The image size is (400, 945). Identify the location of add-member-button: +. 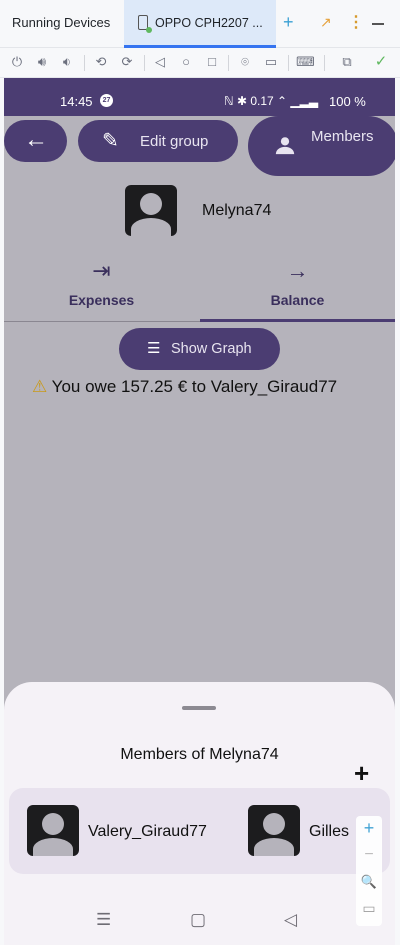
(361, 773).